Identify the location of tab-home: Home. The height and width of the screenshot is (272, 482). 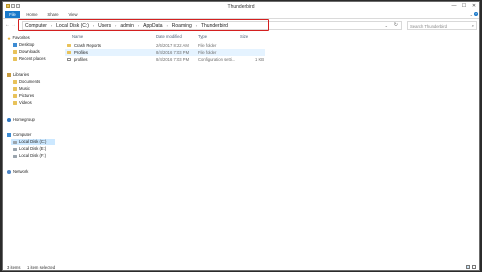
(32, 14).